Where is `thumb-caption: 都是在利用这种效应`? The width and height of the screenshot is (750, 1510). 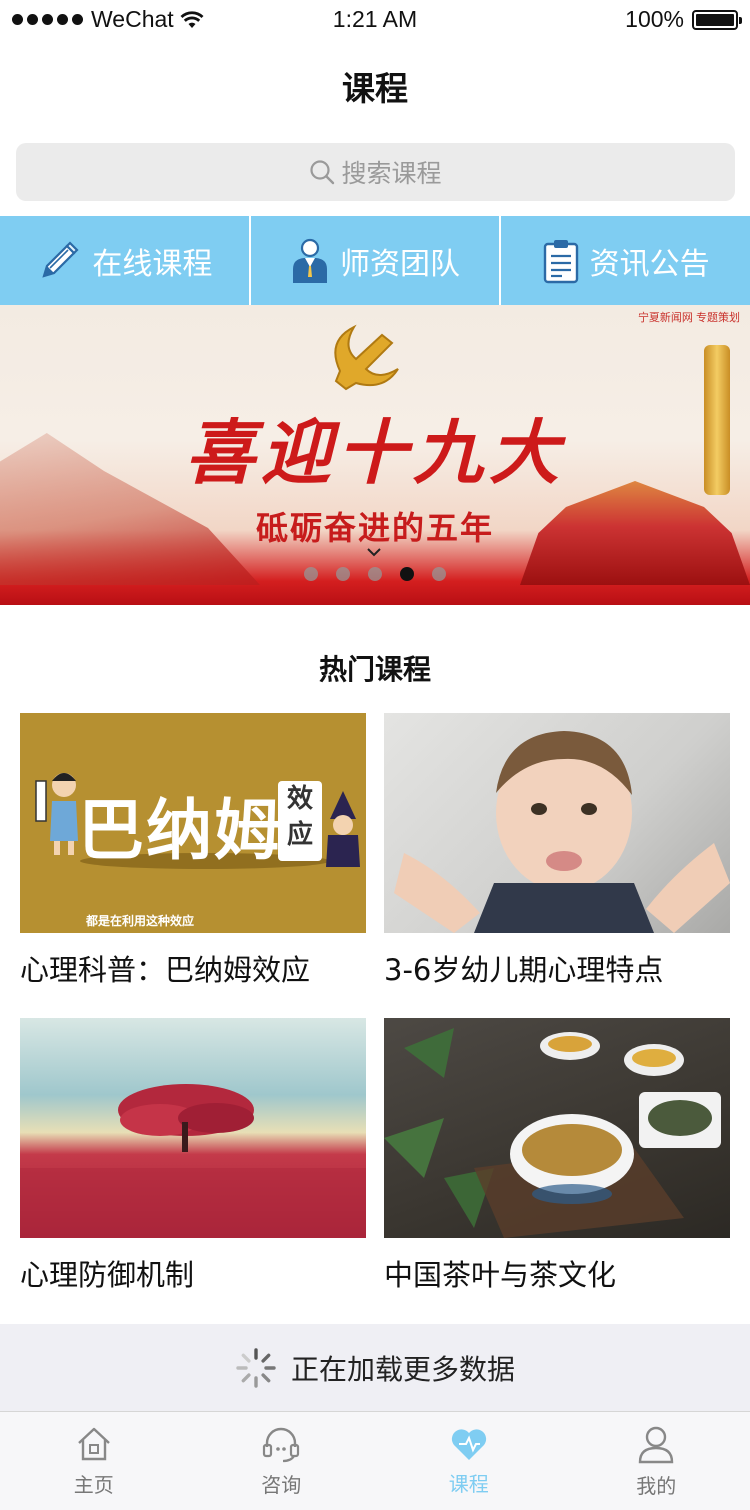
thumb-caption: 都是在利用这种效应 is located at coordinates (139, 921).